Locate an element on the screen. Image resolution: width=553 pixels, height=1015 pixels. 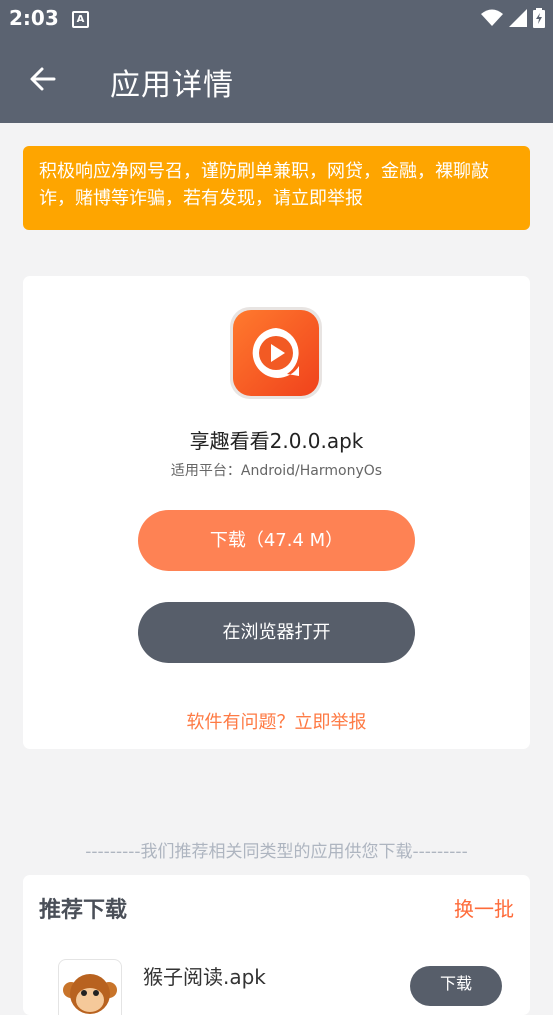
recommend-card: 推荐下载 换一批 猴子阅读.apk 下载 is located at coordinates (276, 945).